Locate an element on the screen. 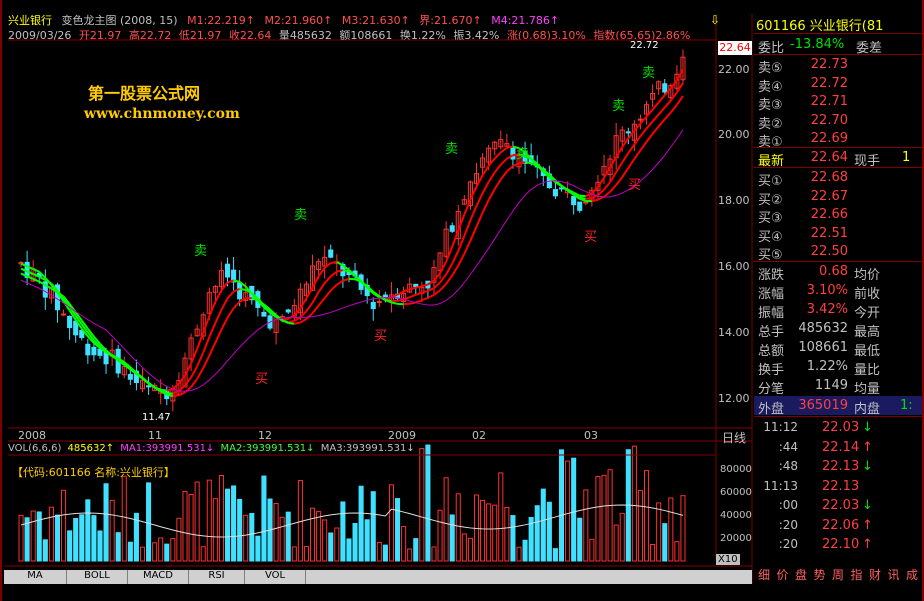 Image resolution: width=924 pixels, height=601 pixels. right-tab: 成 is located at coordinates (912, 575).